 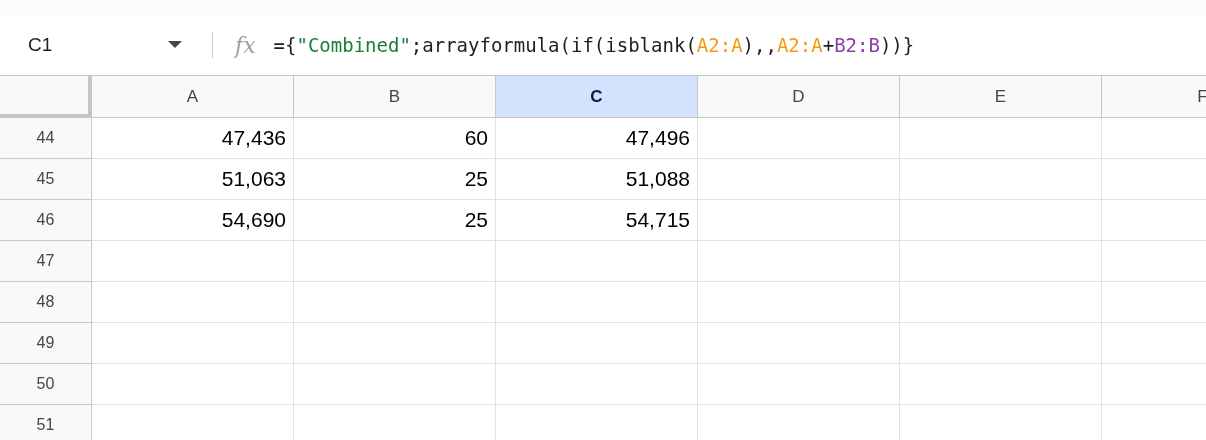 I want to click on table-cell: 51,088, so click(x=597, y=179).